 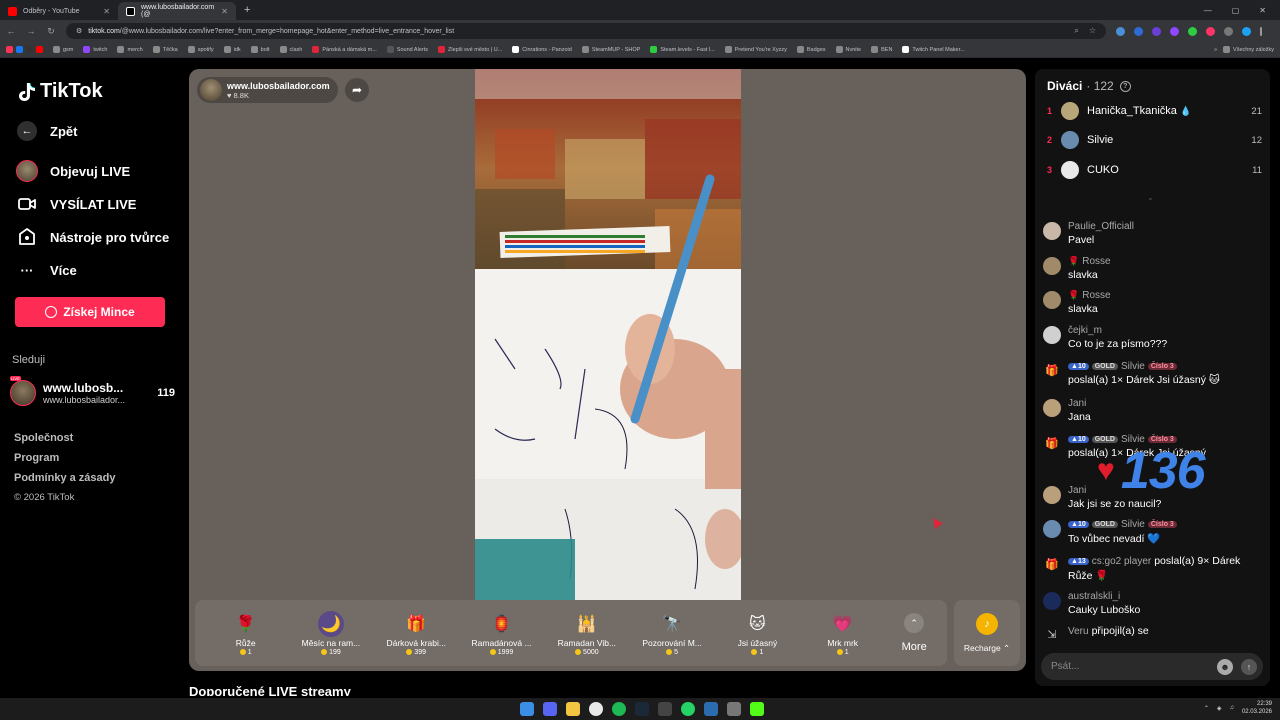 What do you see at coordinates (1154, 170) in the screenshot?
I see `top-viewer: 3 CUKO 11` at bounding box center [1154, 170].